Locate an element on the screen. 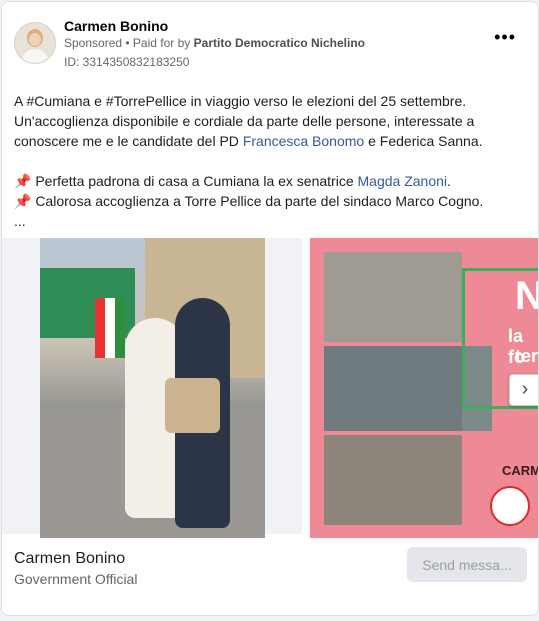  avatar is located at coordinates (35, 43).